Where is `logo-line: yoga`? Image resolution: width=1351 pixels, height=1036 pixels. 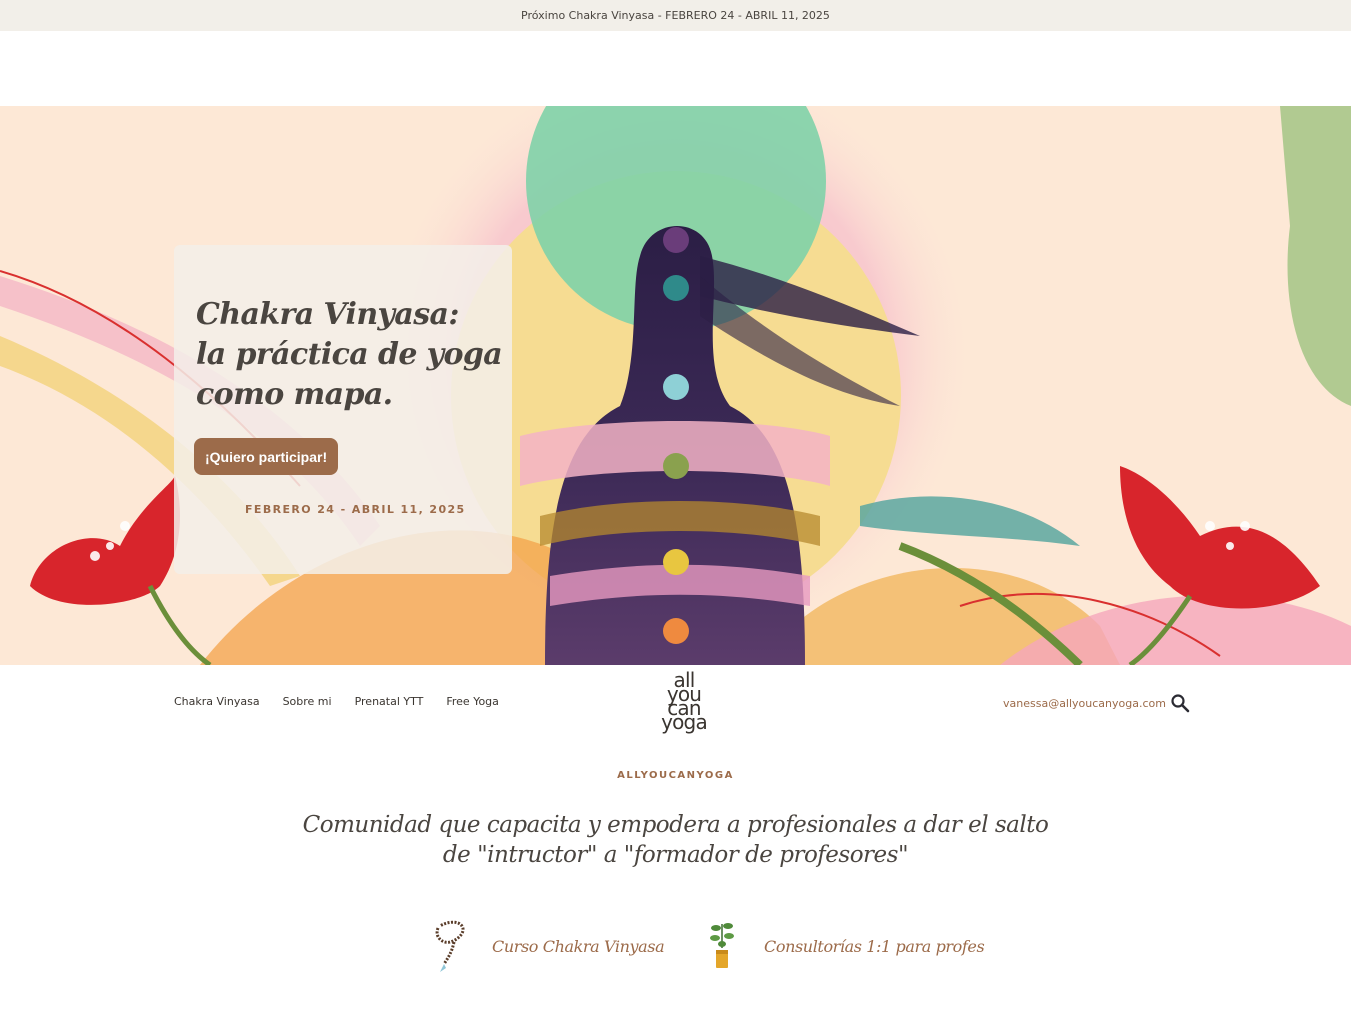
logo-line: yoga is located at coordinates (684, 722).